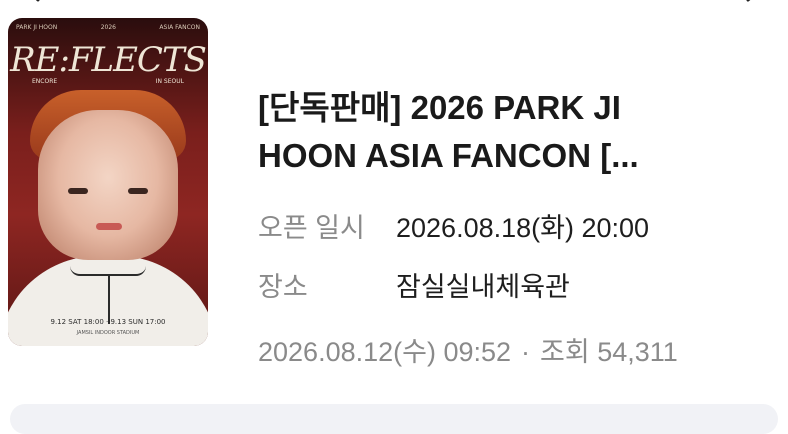  Describe the element at coordinates (108, 60) in the screenshot. I see `poster-title: RE:FLECTS` at that location.